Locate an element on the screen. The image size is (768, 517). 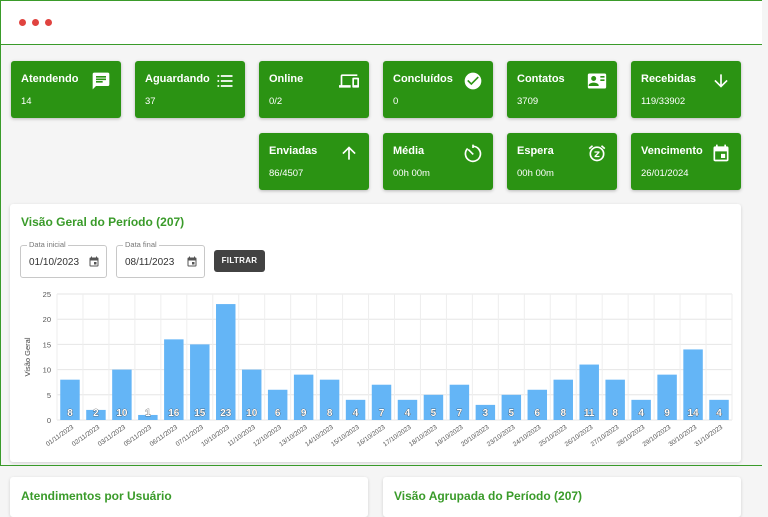
start-date-field: Data inicial 01/10/2023 is located at coordinates (63, 259).